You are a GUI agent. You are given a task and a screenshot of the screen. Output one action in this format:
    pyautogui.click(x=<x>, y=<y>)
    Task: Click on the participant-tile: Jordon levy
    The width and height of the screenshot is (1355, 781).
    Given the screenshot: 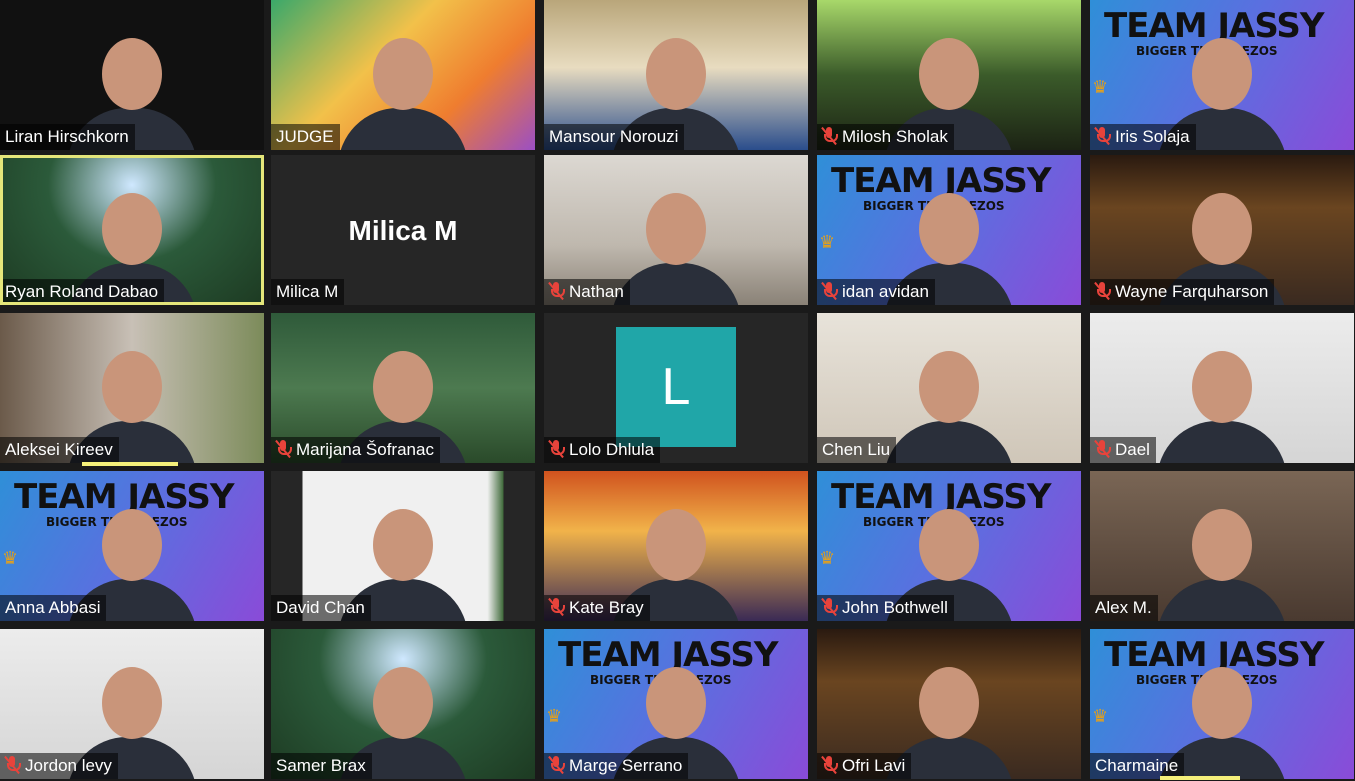 What is the action you would take?
    pyautogui.click(x=132, y=704)
    